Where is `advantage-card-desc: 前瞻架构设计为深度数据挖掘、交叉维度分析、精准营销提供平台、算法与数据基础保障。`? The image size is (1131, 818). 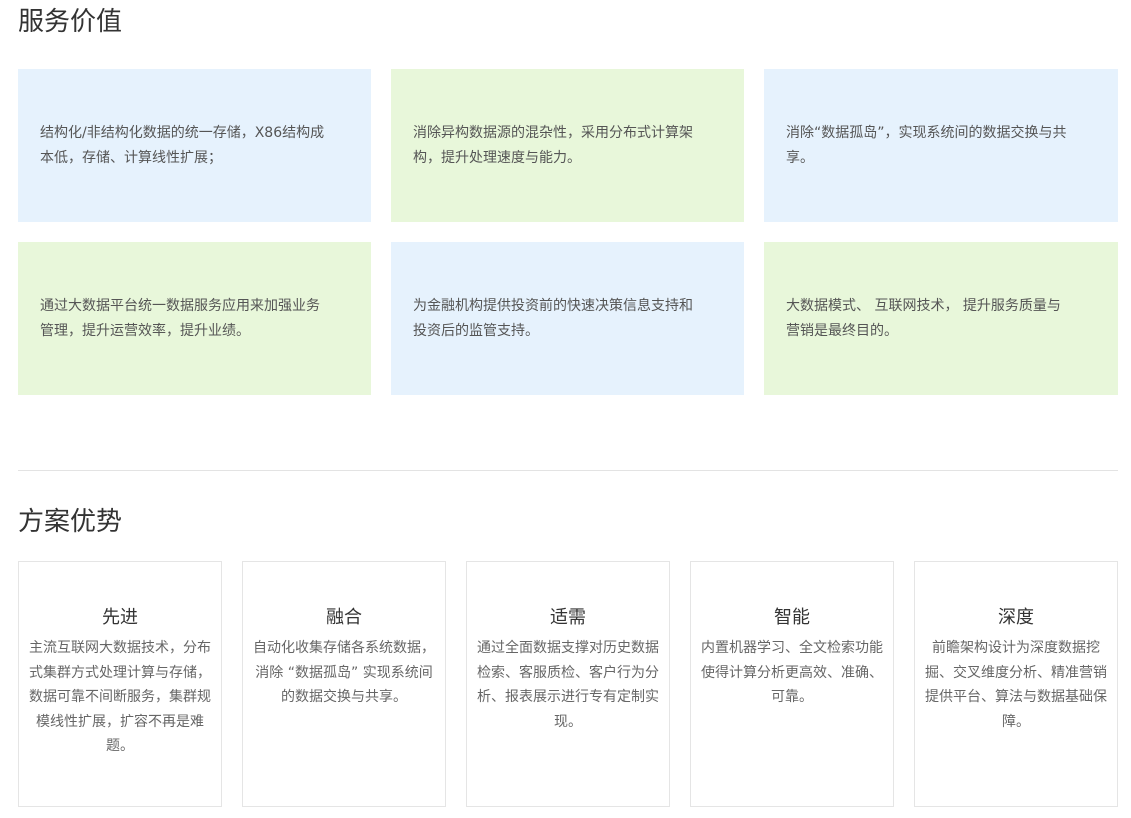 advantage-card-desc: 前瞻架构设计为深度数据挖掘、交叉维度分析、精准营销提供平台、算法与数据基础保障。 is located at coordinates (1016, 685).